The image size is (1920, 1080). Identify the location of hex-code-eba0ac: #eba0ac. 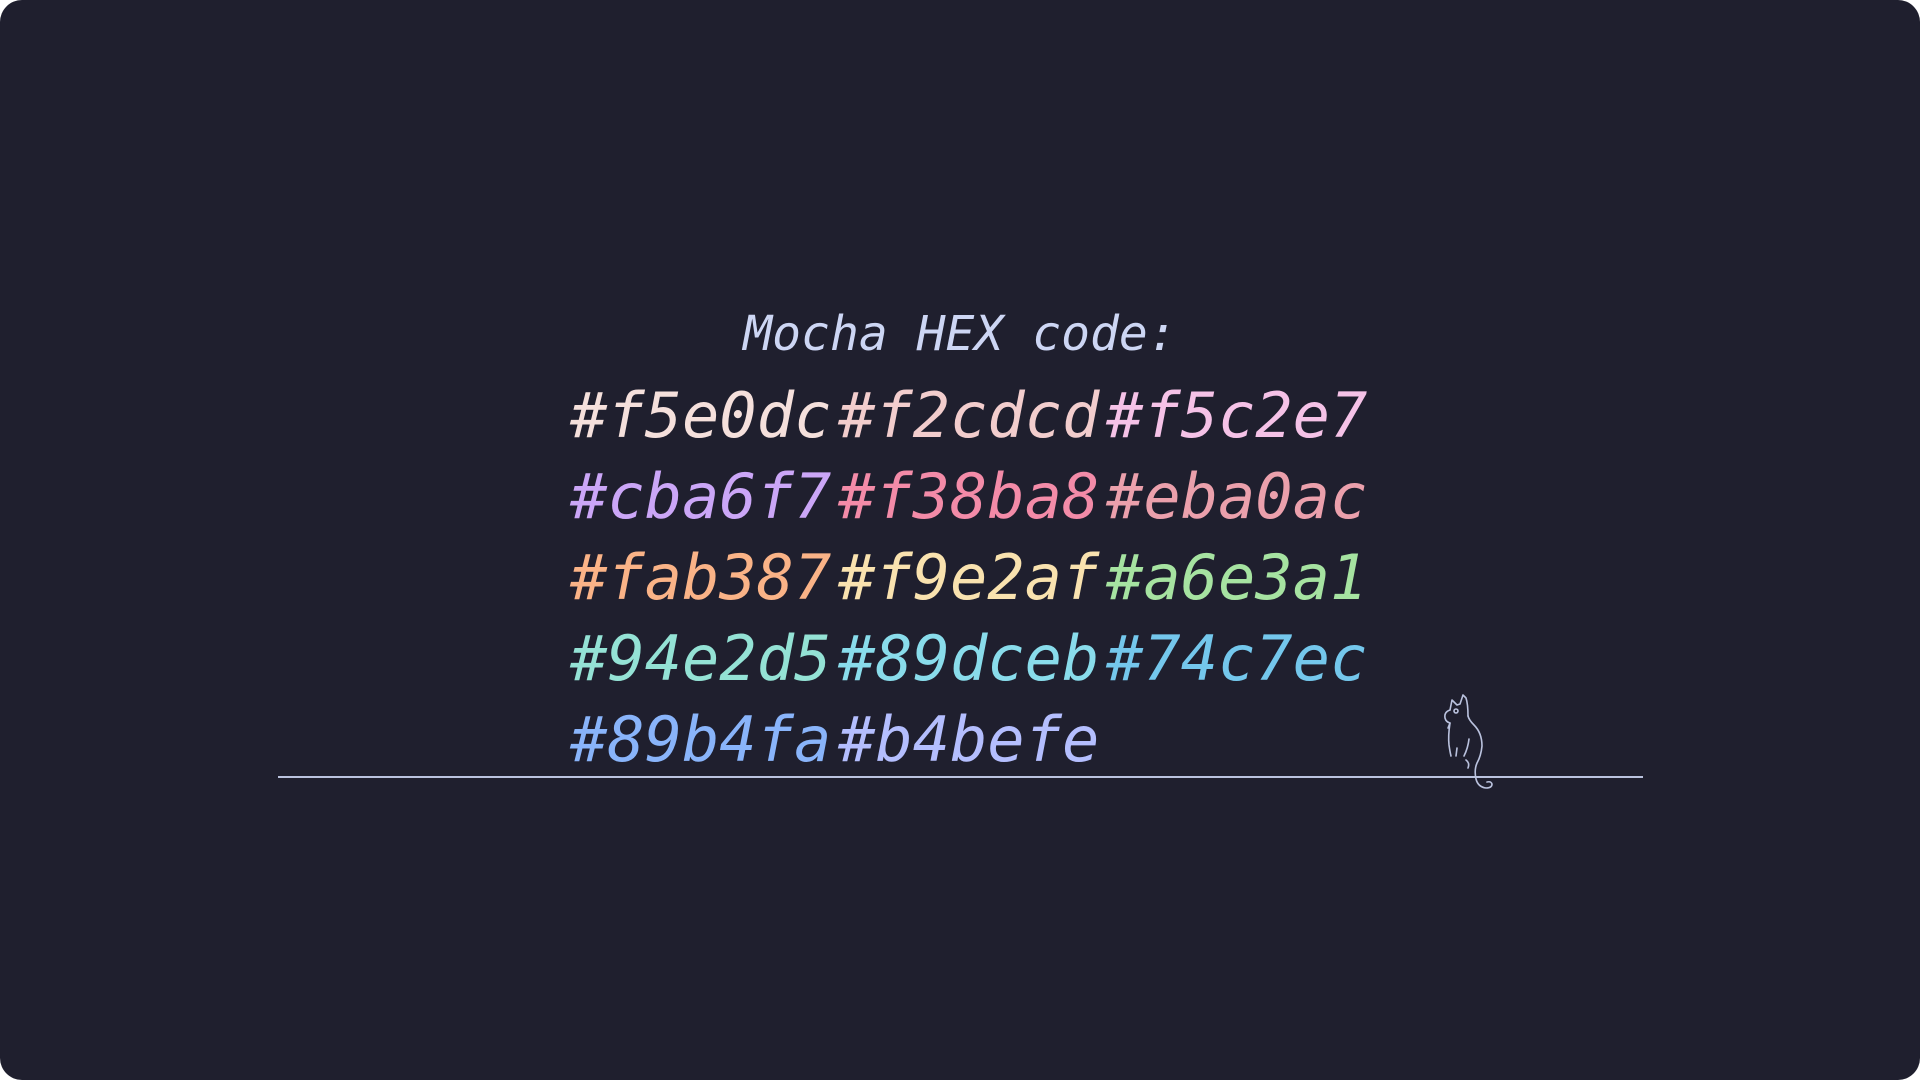
(1237, 496).